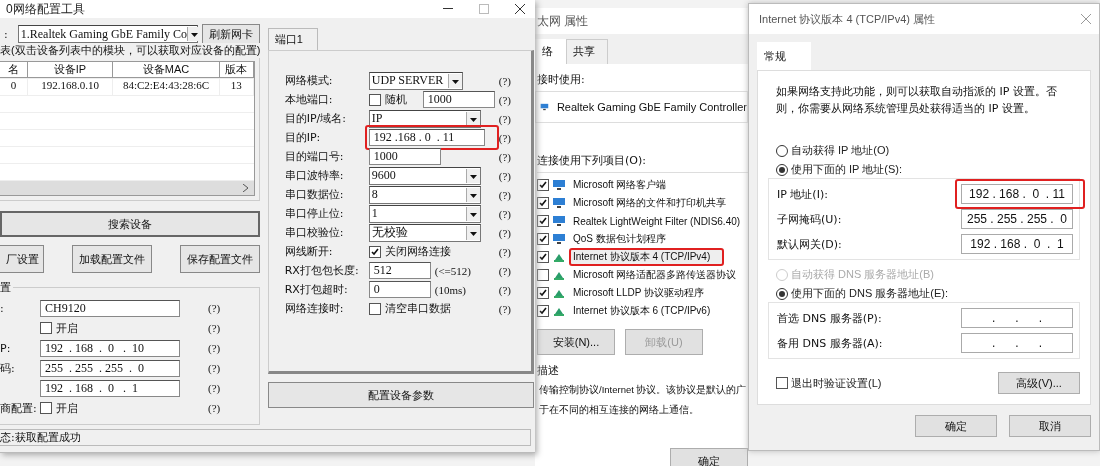 Image resolution: width=1100 pixels, height=466 pixels. Describe the element at coordinates (520, 9) in the screenshot. I see `close-icon` at that location.